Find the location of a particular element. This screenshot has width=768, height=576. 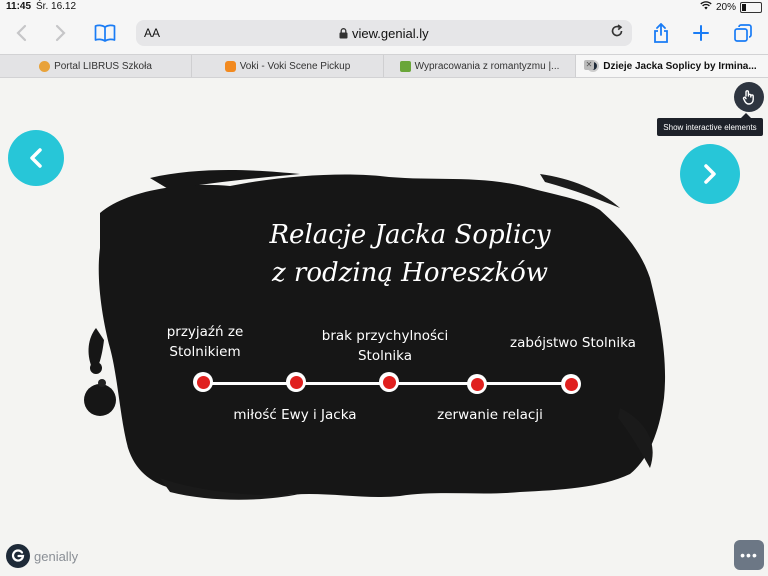

previous-slide-button is located at coordinates (36, 158).